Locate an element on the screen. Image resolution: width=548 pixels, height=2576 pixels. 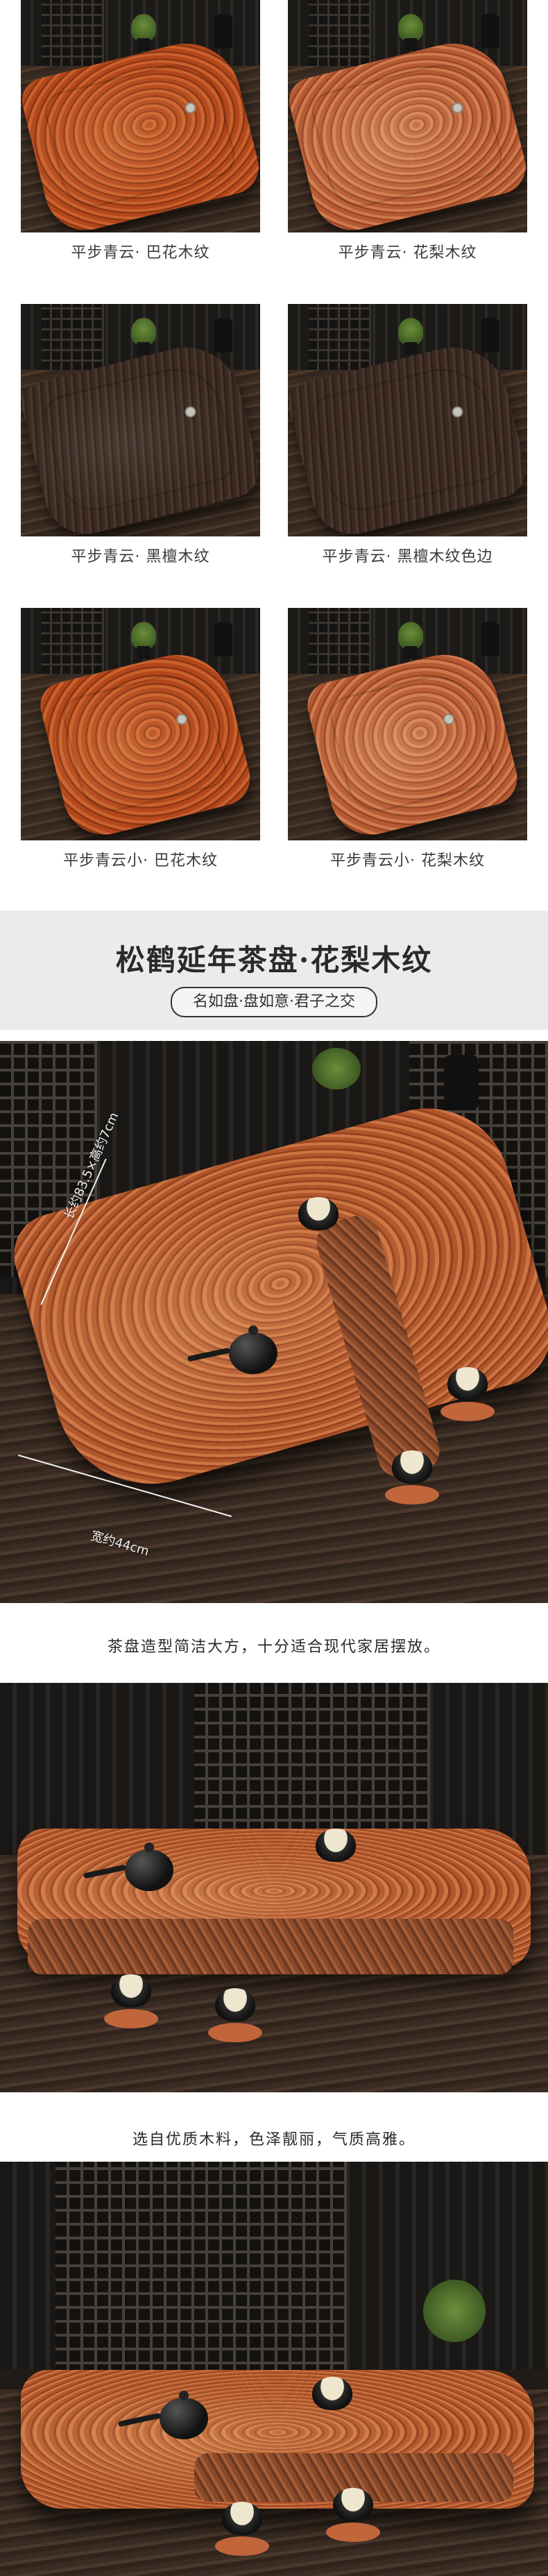
product-variant-card: 平步青云小· 花梨木纹 is located at coordinates (408, 745).